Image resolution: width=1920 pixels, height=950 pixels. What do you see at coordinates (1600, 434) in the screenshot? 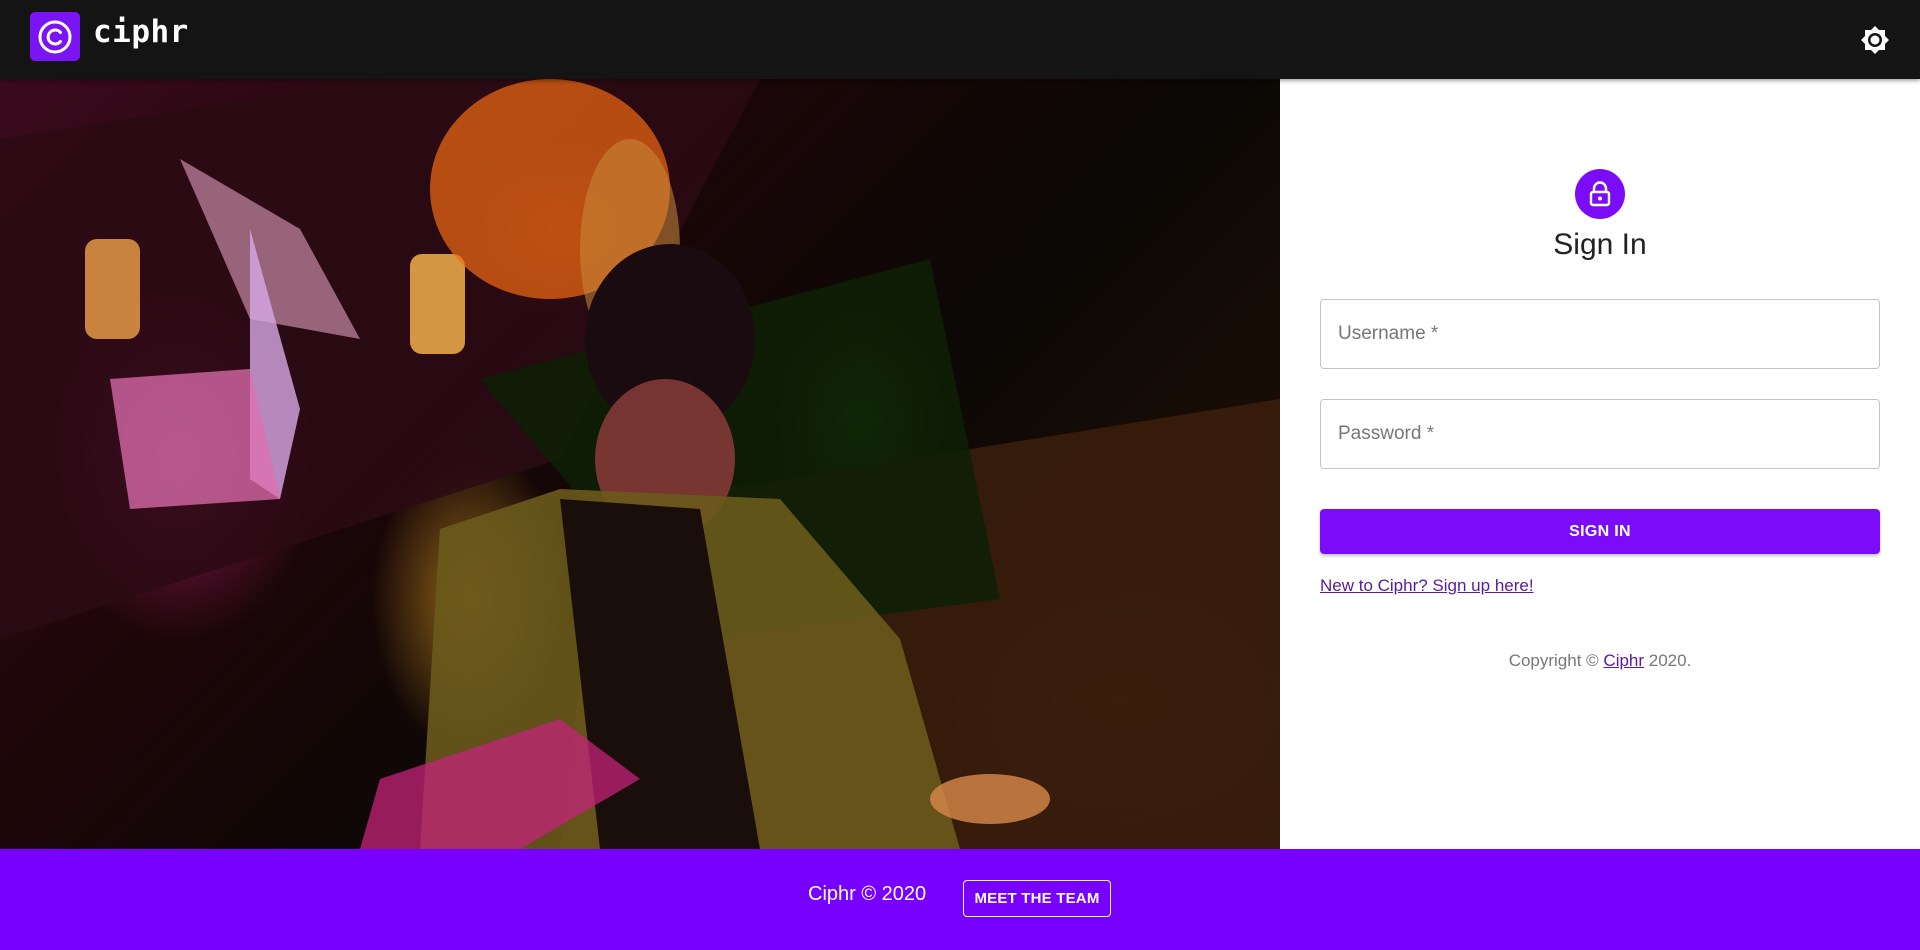
I see `password-field` at bounding box center [1600, 434].